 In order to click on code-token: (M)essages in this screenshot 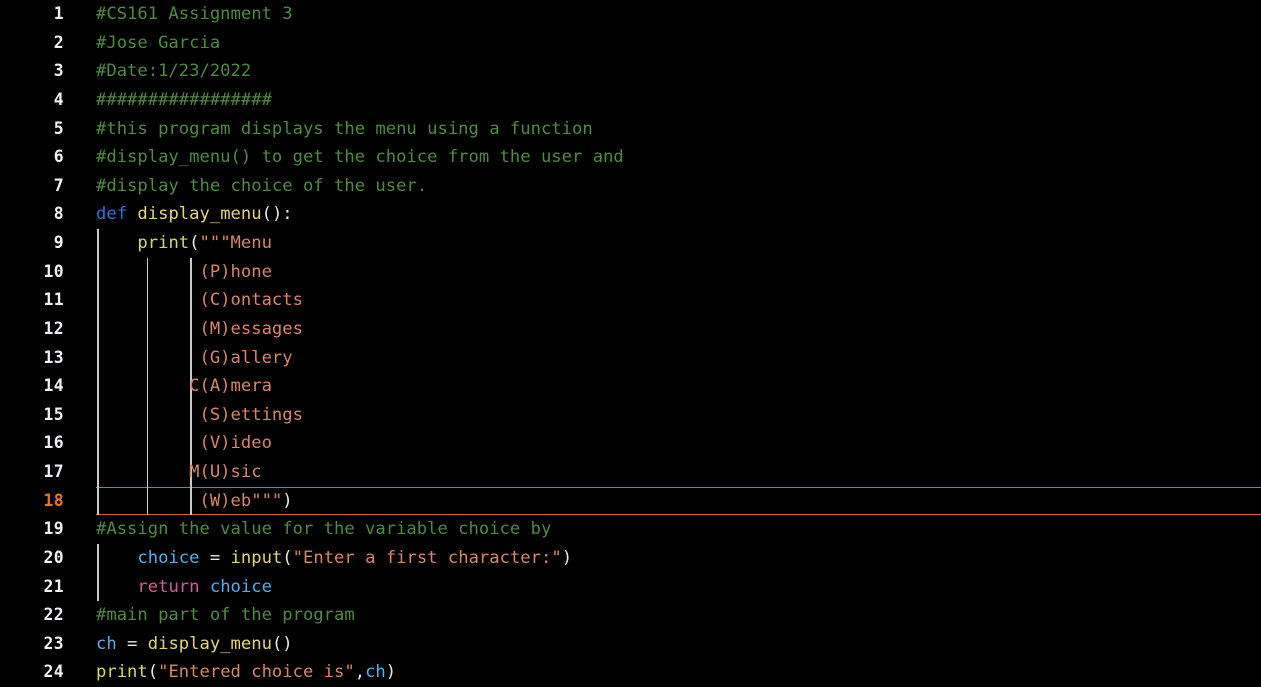, I will do `click(199, 328)`.